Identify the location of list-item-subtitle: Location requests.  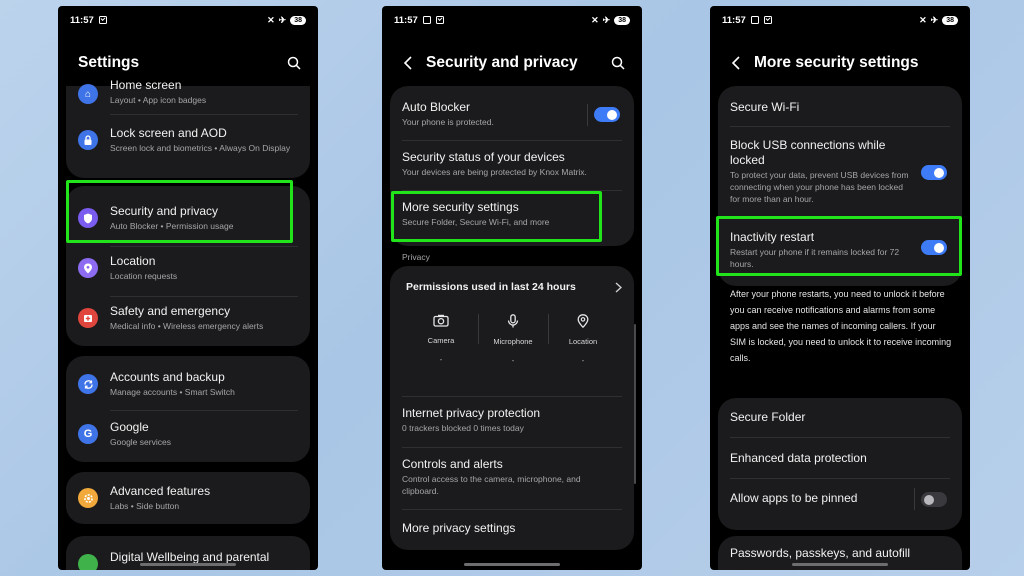
(144, 276).